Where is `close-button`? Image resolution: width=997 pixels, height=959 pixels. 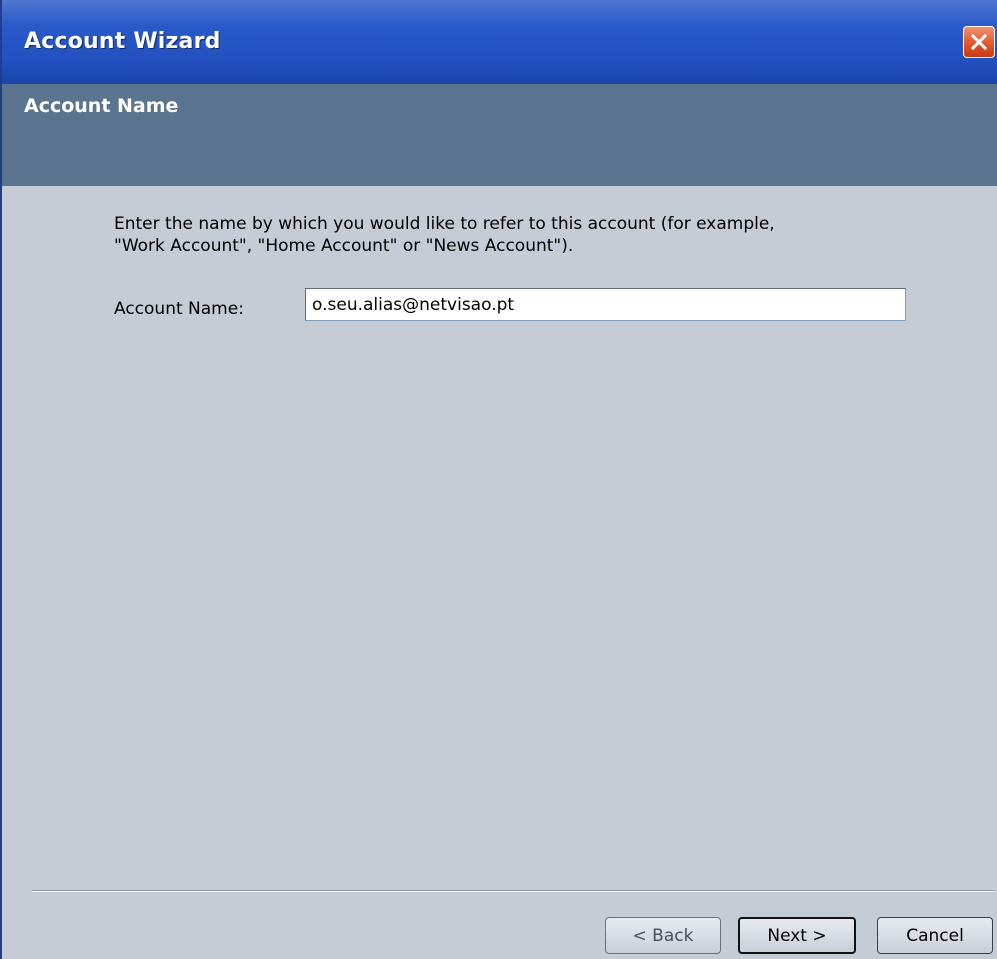 close-button is located at coordinates (979, 42).